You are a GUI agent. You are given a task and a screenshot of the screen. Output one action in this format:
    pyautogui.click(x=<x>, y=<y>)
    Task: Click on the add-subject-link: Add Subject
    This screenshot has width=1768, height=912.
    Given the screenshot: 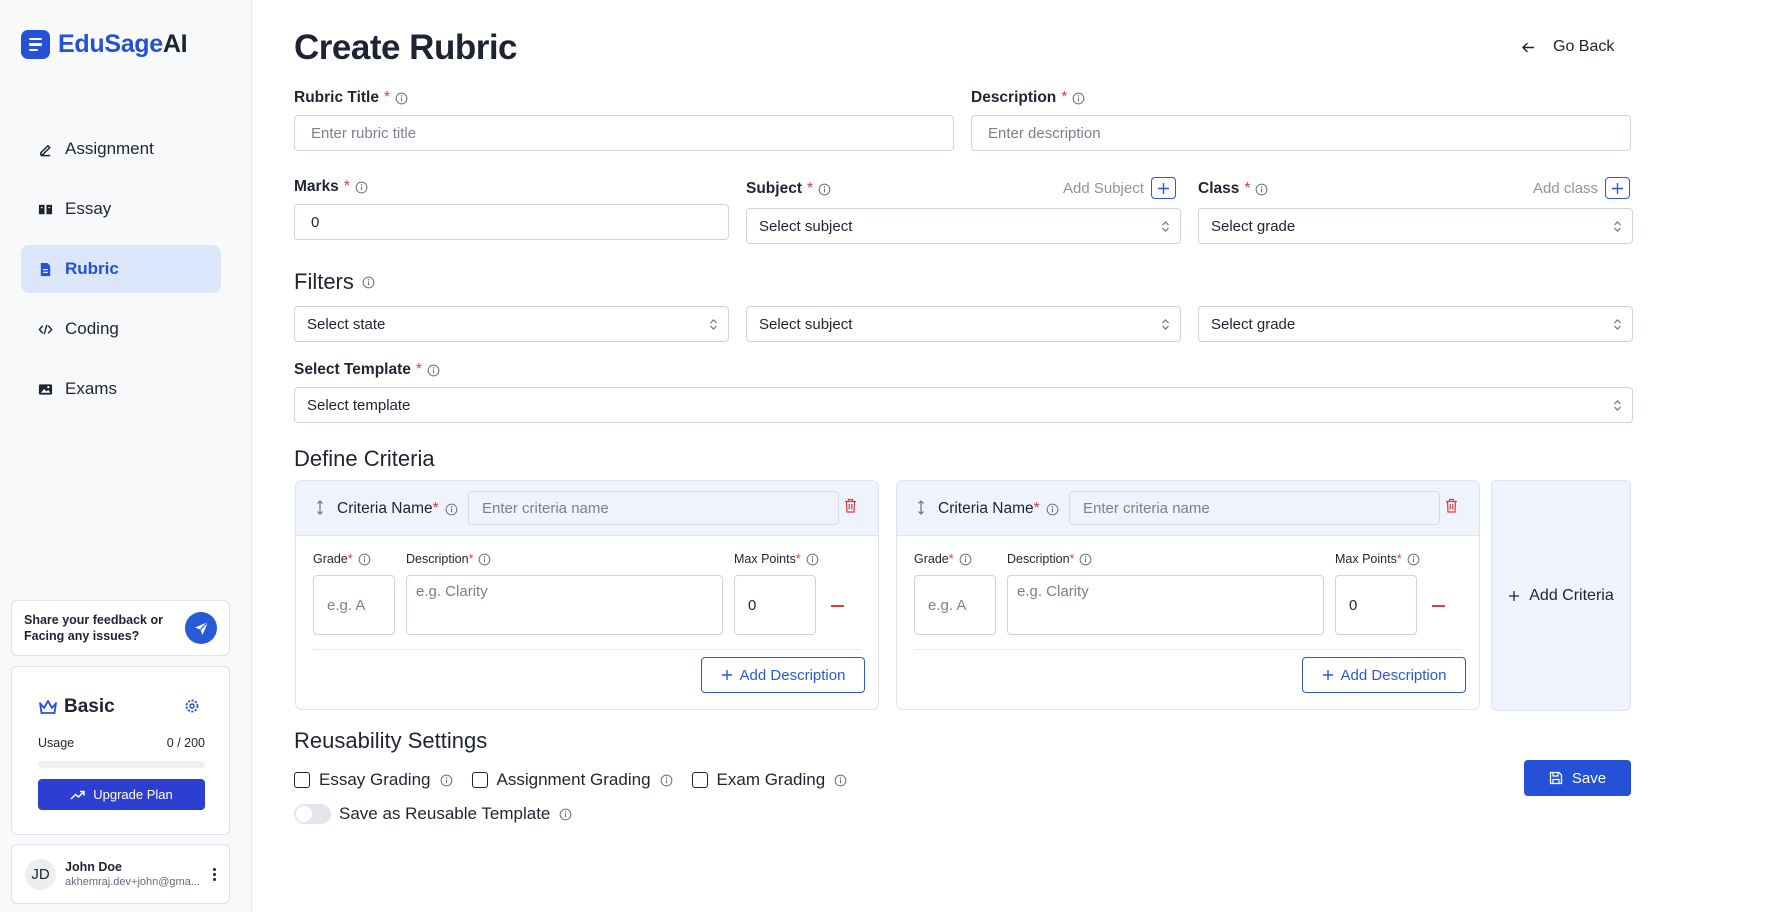 What is the action you would take?
    pyautogui.click(x=1119, y=188)
    